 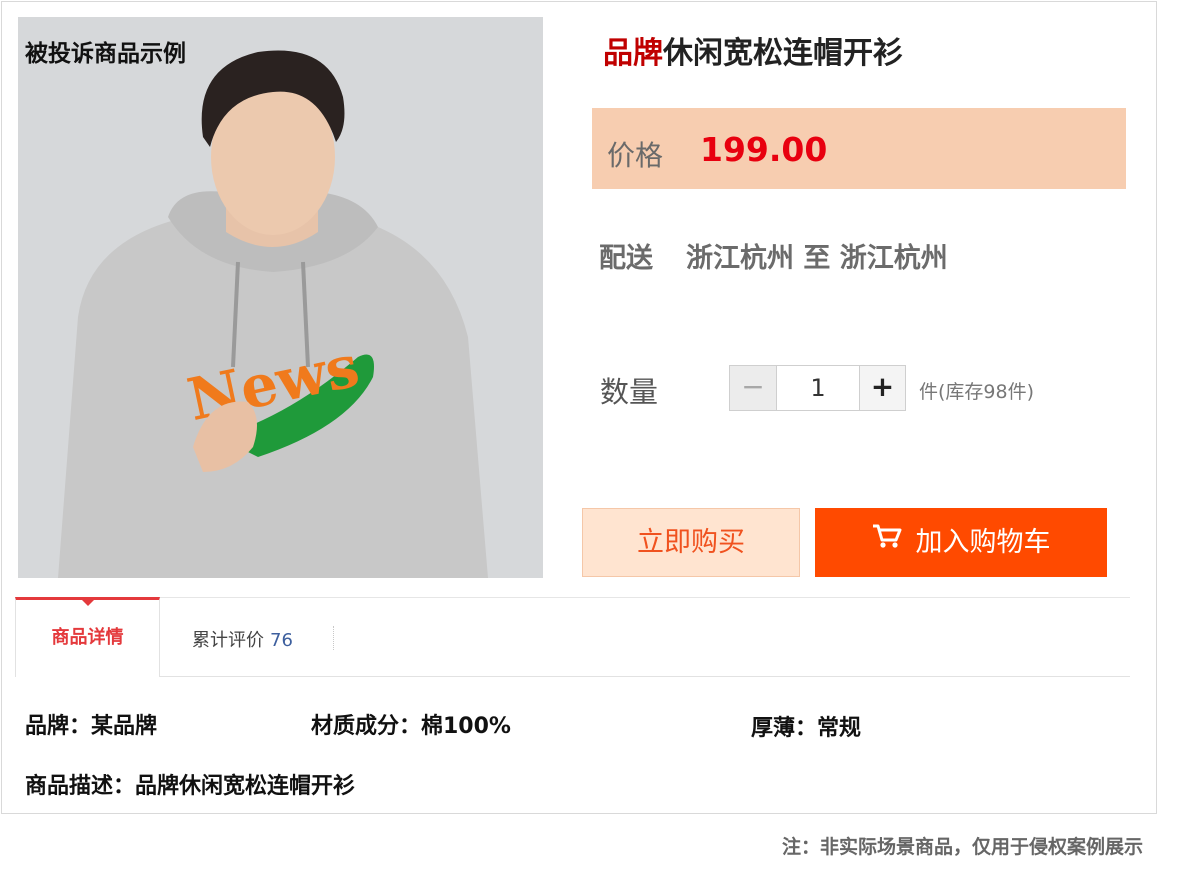 I want to click on spec-brand: 品牌：某品牌, so click(x=91, y=726).